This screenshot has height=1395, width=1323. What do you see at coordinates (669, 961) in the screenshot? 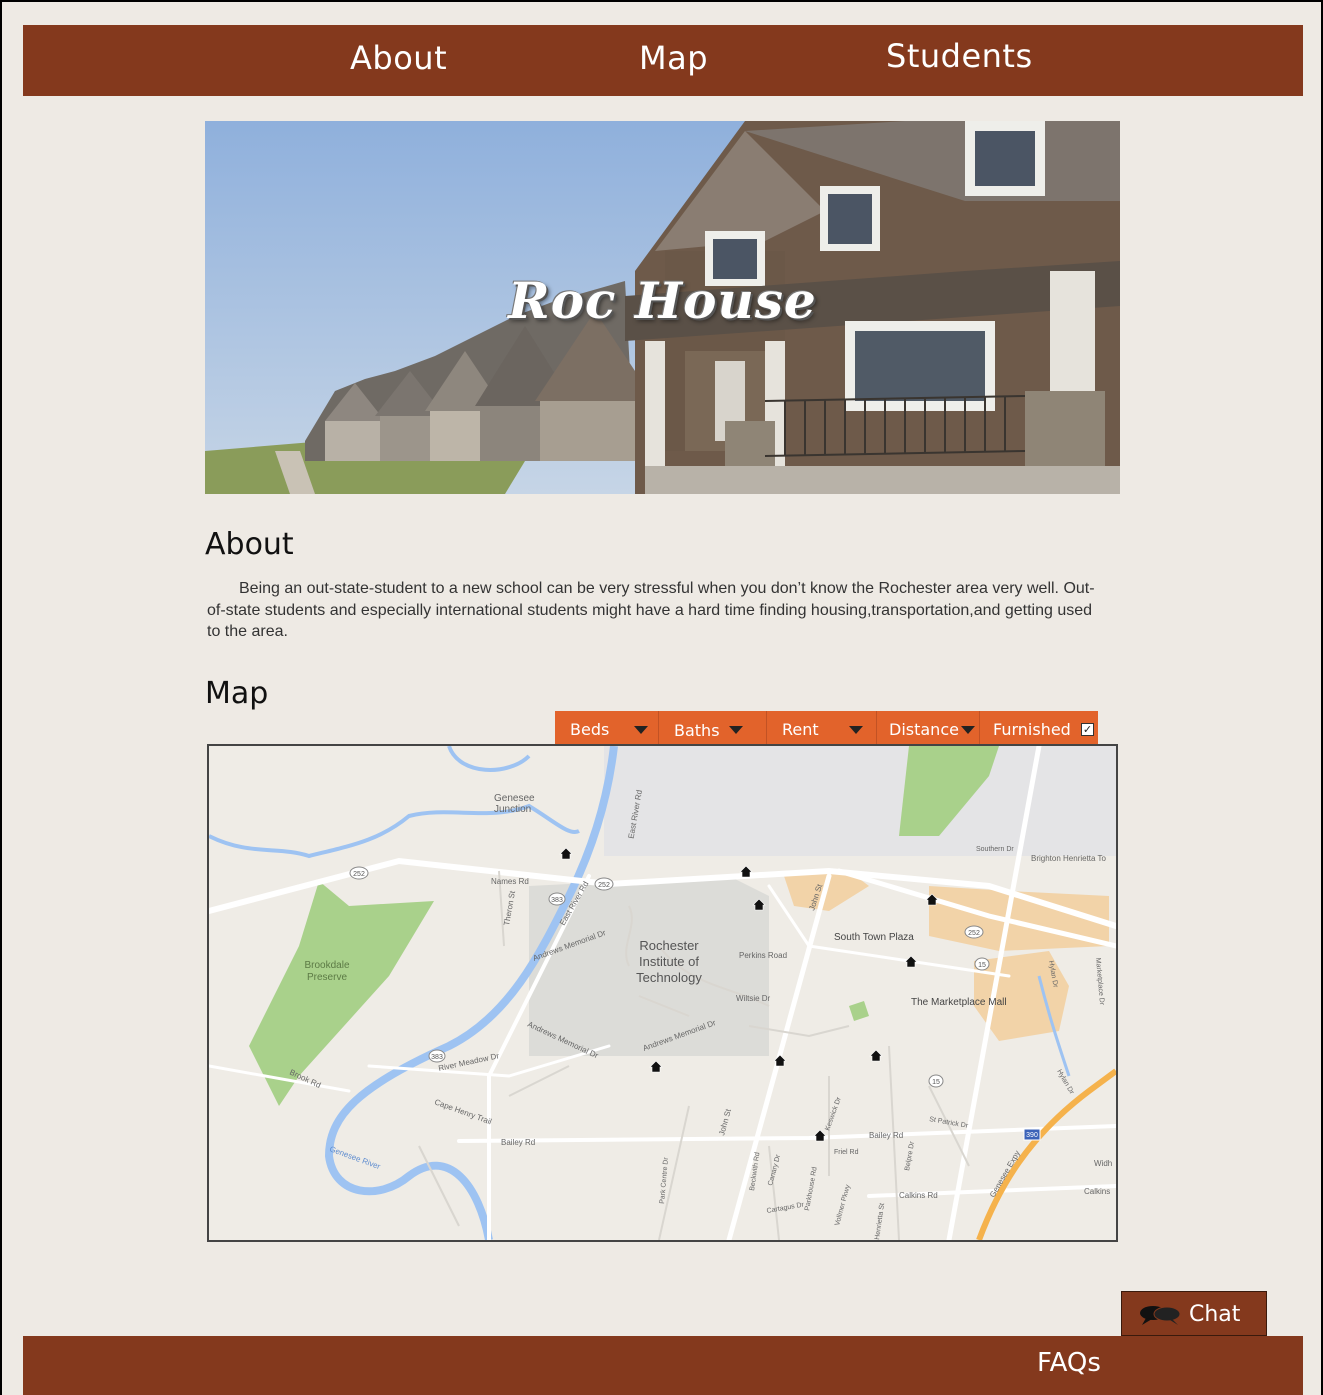
I see `label-rit: Rochester Institute of Technology` at bounding box center [669, 961].